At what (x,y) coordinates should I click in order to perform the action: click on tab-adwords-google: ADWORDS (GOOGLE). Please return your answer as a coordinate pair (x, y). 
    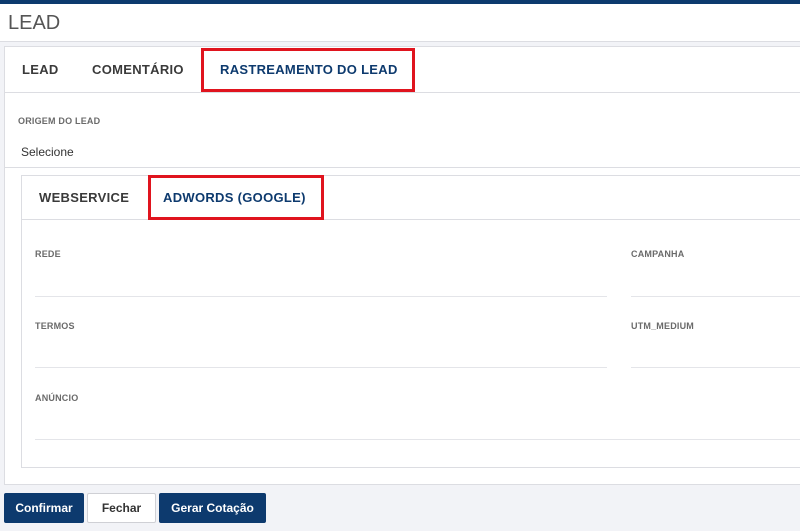
    Looking at the image, I should click on (234, 198).